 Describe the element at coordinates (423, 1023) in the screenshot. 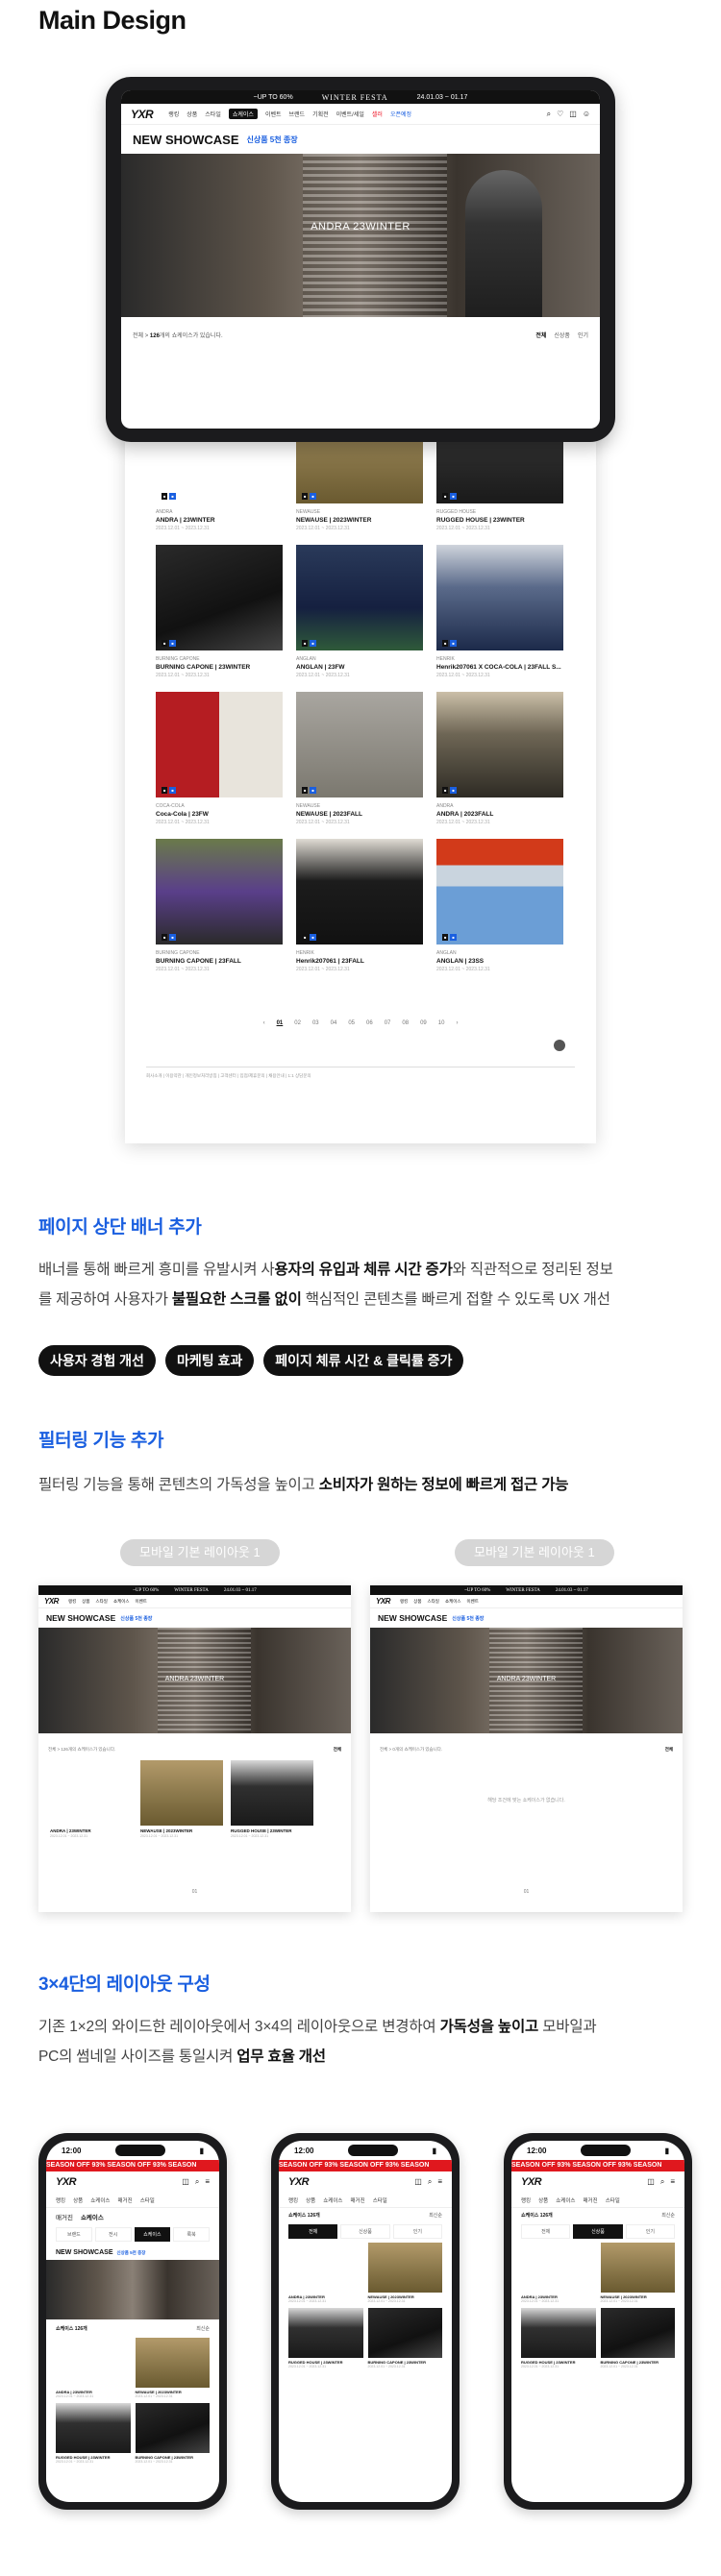

I see `page-number: 09` at that location.